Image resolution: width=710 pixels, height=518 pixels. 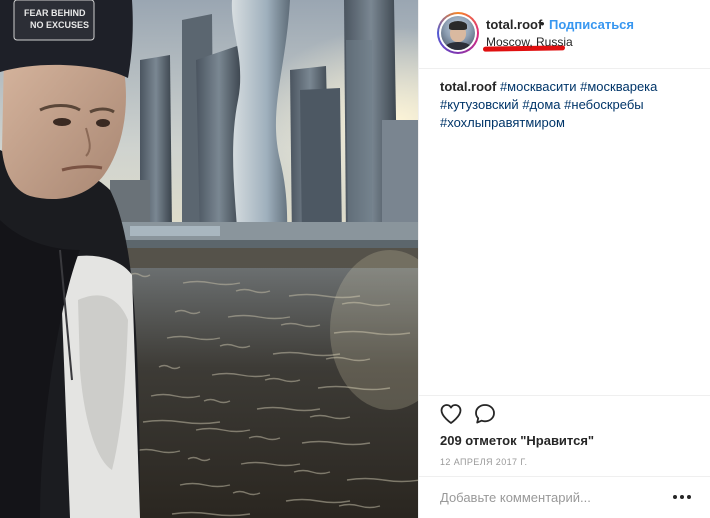 I want to click on ellipsis-icon, so click(x=682, y=497).